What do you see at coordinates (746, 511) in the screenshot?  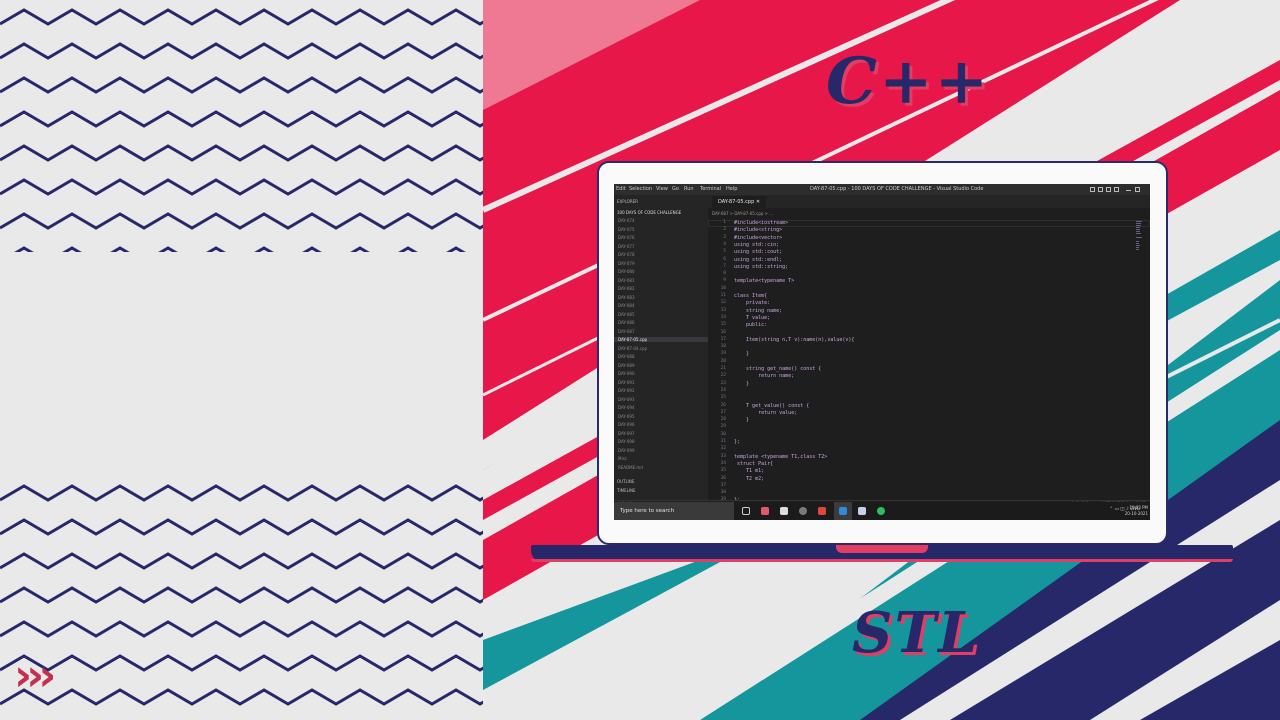 I see `task-view-icon` at bounding box center [746, 511].